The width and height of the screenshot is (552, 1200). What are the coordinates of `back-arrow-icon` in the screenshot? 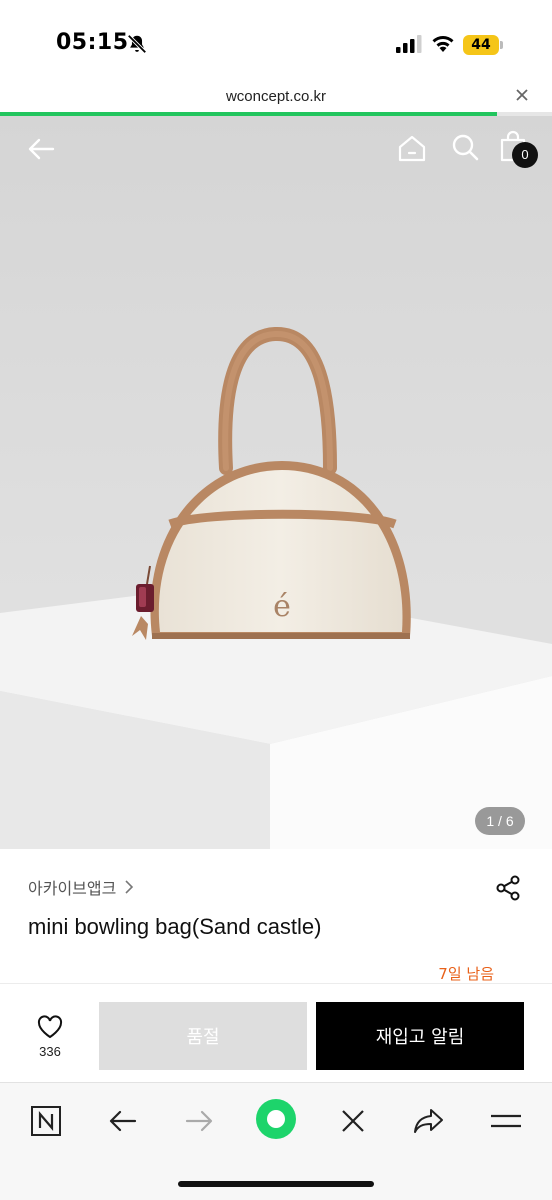 It's located at (41, 149).